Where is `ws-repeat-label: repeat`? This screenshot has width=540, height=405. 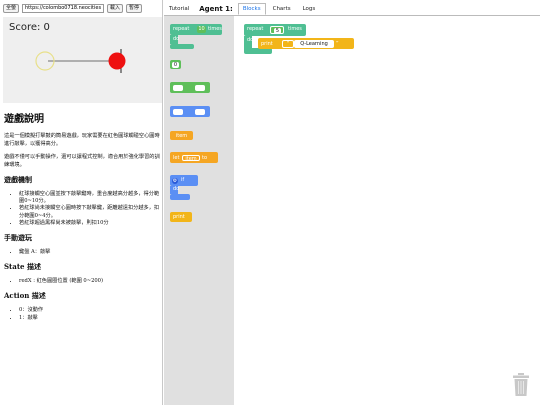 ws-repeat-label: repeat is located at coordinates (255, 29).